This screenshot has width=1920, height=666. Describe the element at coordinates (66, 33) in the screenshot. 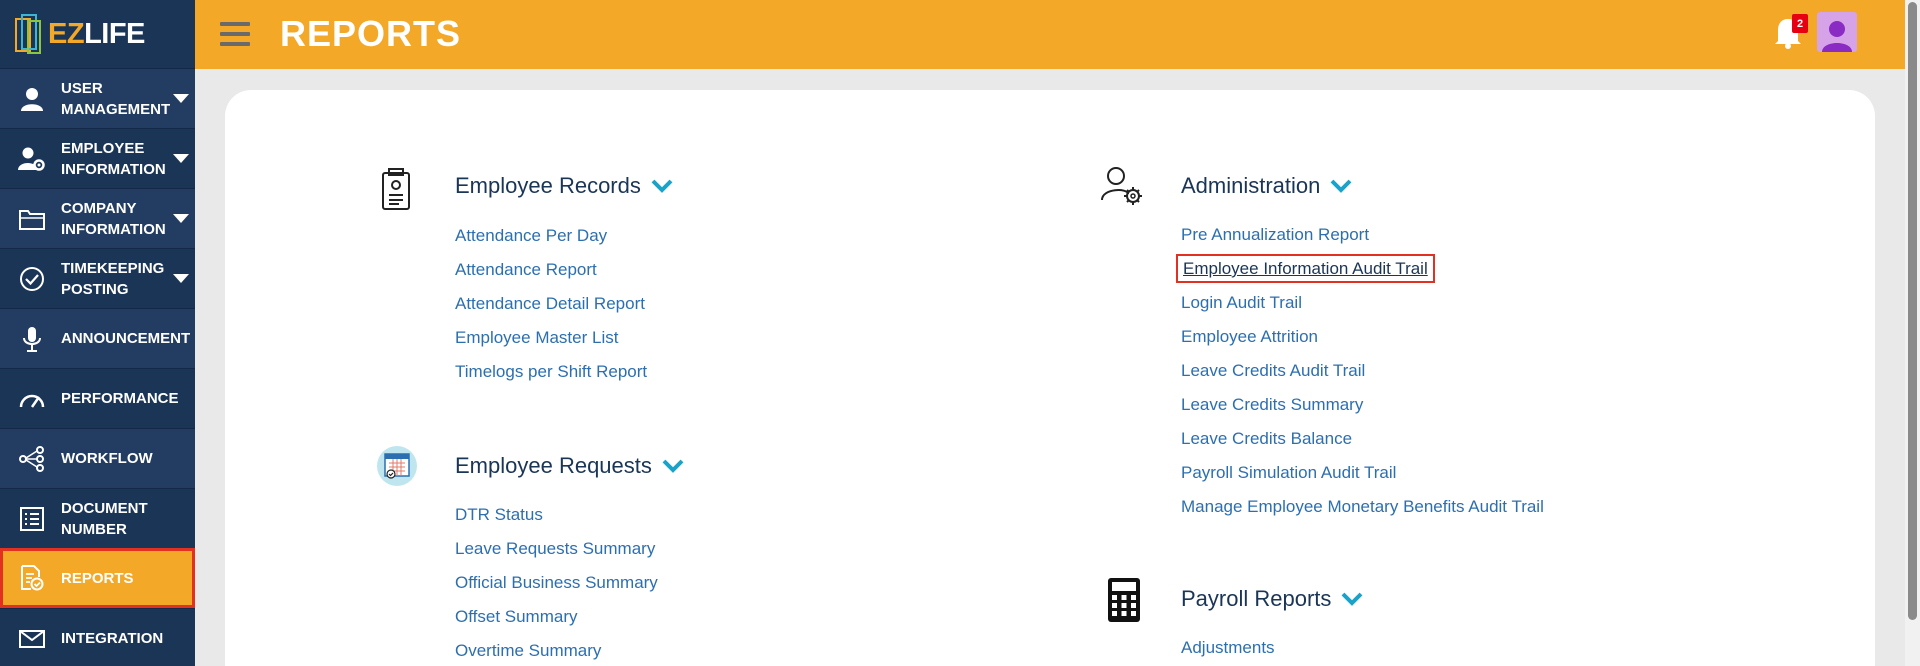

I see `logo-prefix: EZ` at that location.